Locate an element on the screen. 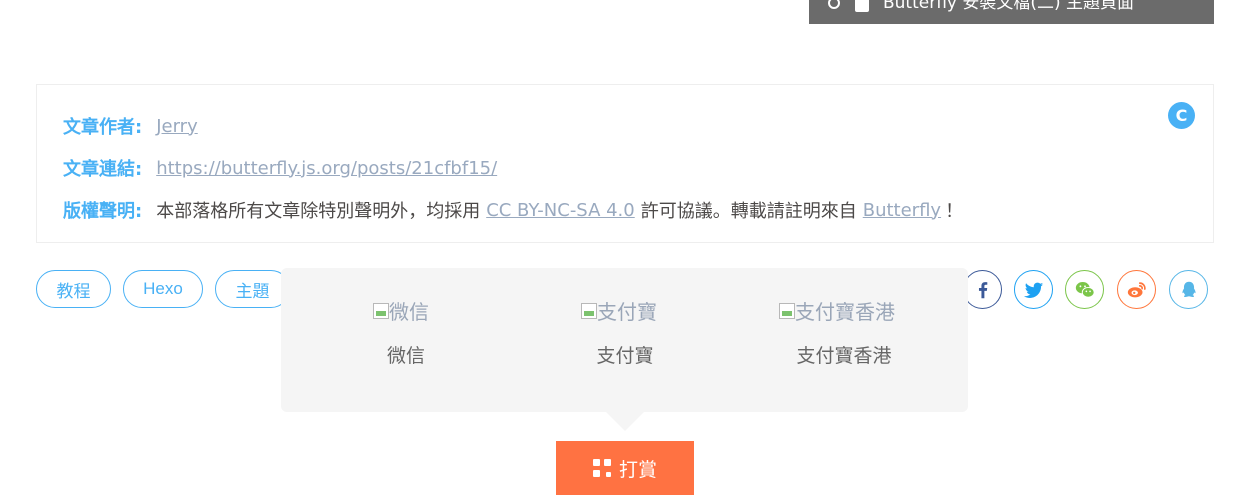 This screenshot has height=495, width=1249. link-icon is located at coordinates (834, 5).